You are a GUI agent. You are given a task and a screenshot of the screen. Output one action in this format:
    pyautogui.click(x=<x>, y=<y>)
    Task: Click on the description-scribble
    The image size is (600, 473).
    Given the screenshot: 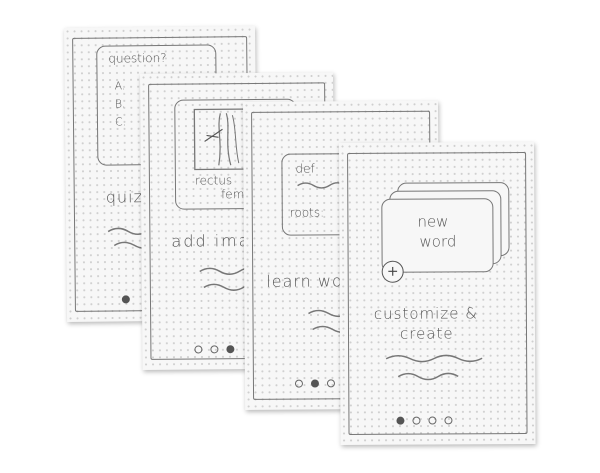 What is the action you would take?
    pyautogui.click(x=434, y=367)
    